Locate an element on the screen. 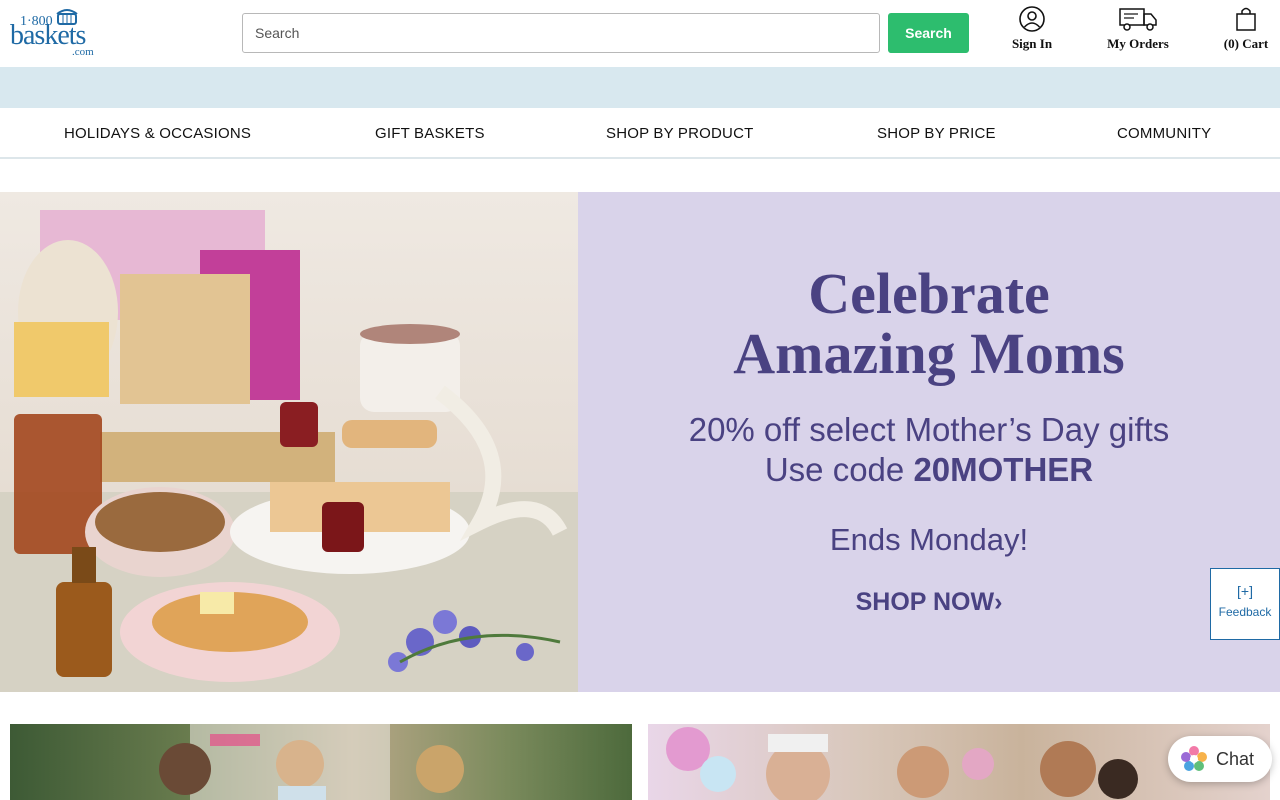  my-orders-link: My Orders is located at coordinates (1138, 29).